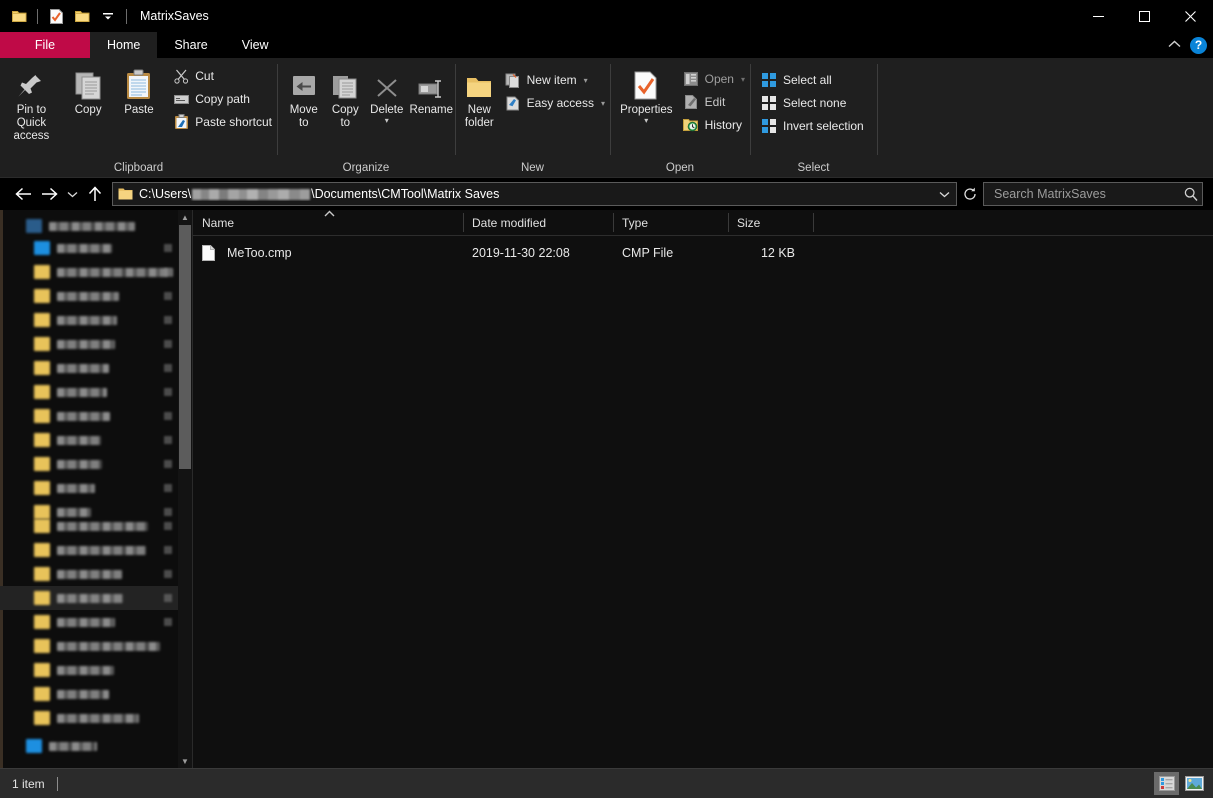 The width and height of the screenshot is (1213, 798). I want to click on close-button, so click(1190, 16).